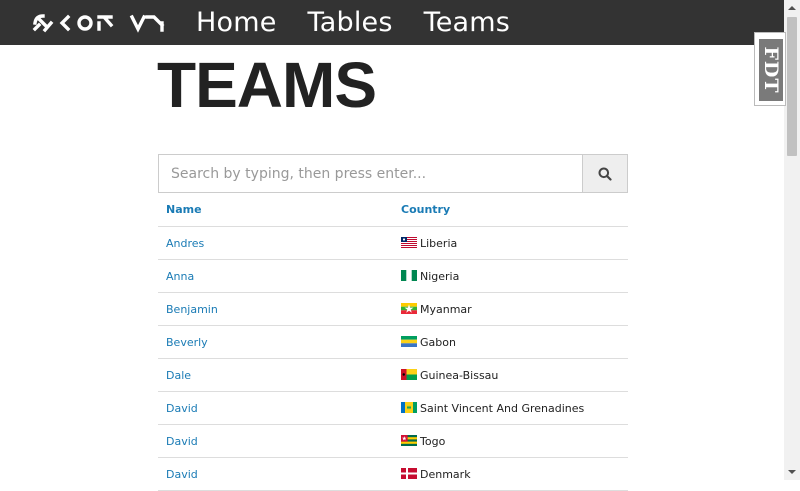 This screenshot has width=800, height=491. What do you see at coordinates (439, 243) in the screenshot?
I see `country-name: Liberia` at bounding box center [439, 243].